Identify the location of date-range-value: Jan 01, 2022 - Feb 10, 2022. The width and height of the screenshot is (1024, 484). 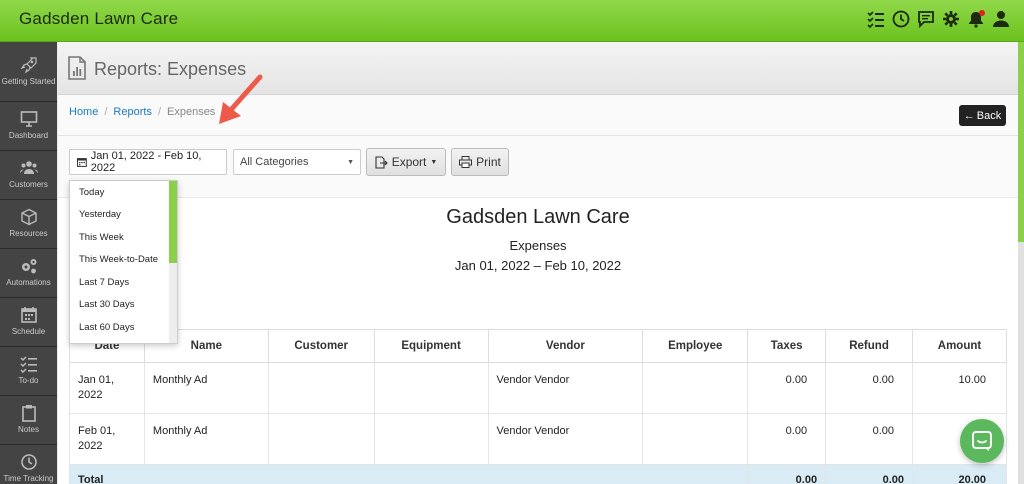
(146, 162).